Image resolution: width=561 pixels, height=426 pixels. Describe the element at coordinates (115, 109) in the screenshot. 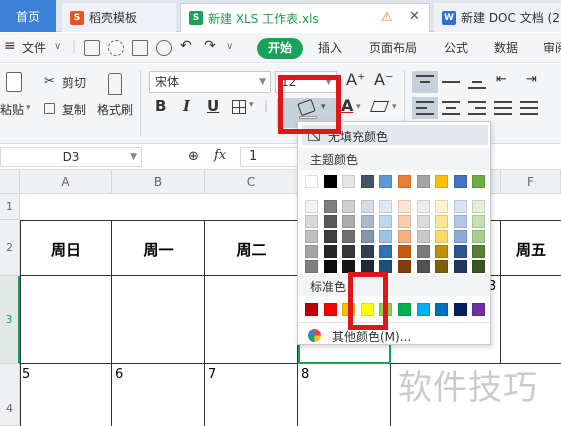

I see `format-painter-button: 格式刷` at that location.